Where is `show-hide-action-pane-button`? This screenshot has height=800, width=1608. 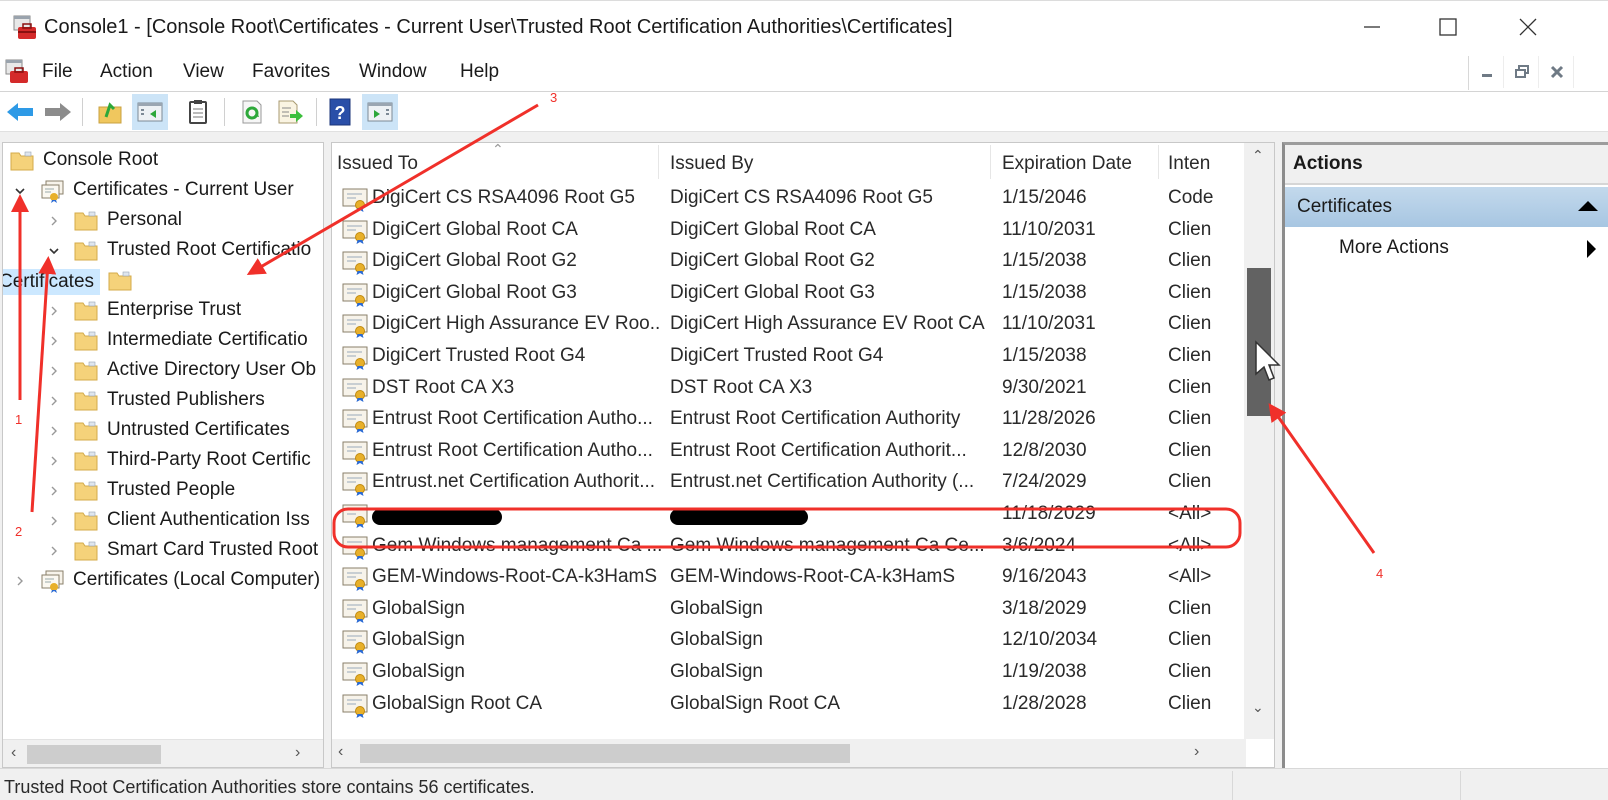 show-hide-action-pane-button is located at coordinates (380, 112).